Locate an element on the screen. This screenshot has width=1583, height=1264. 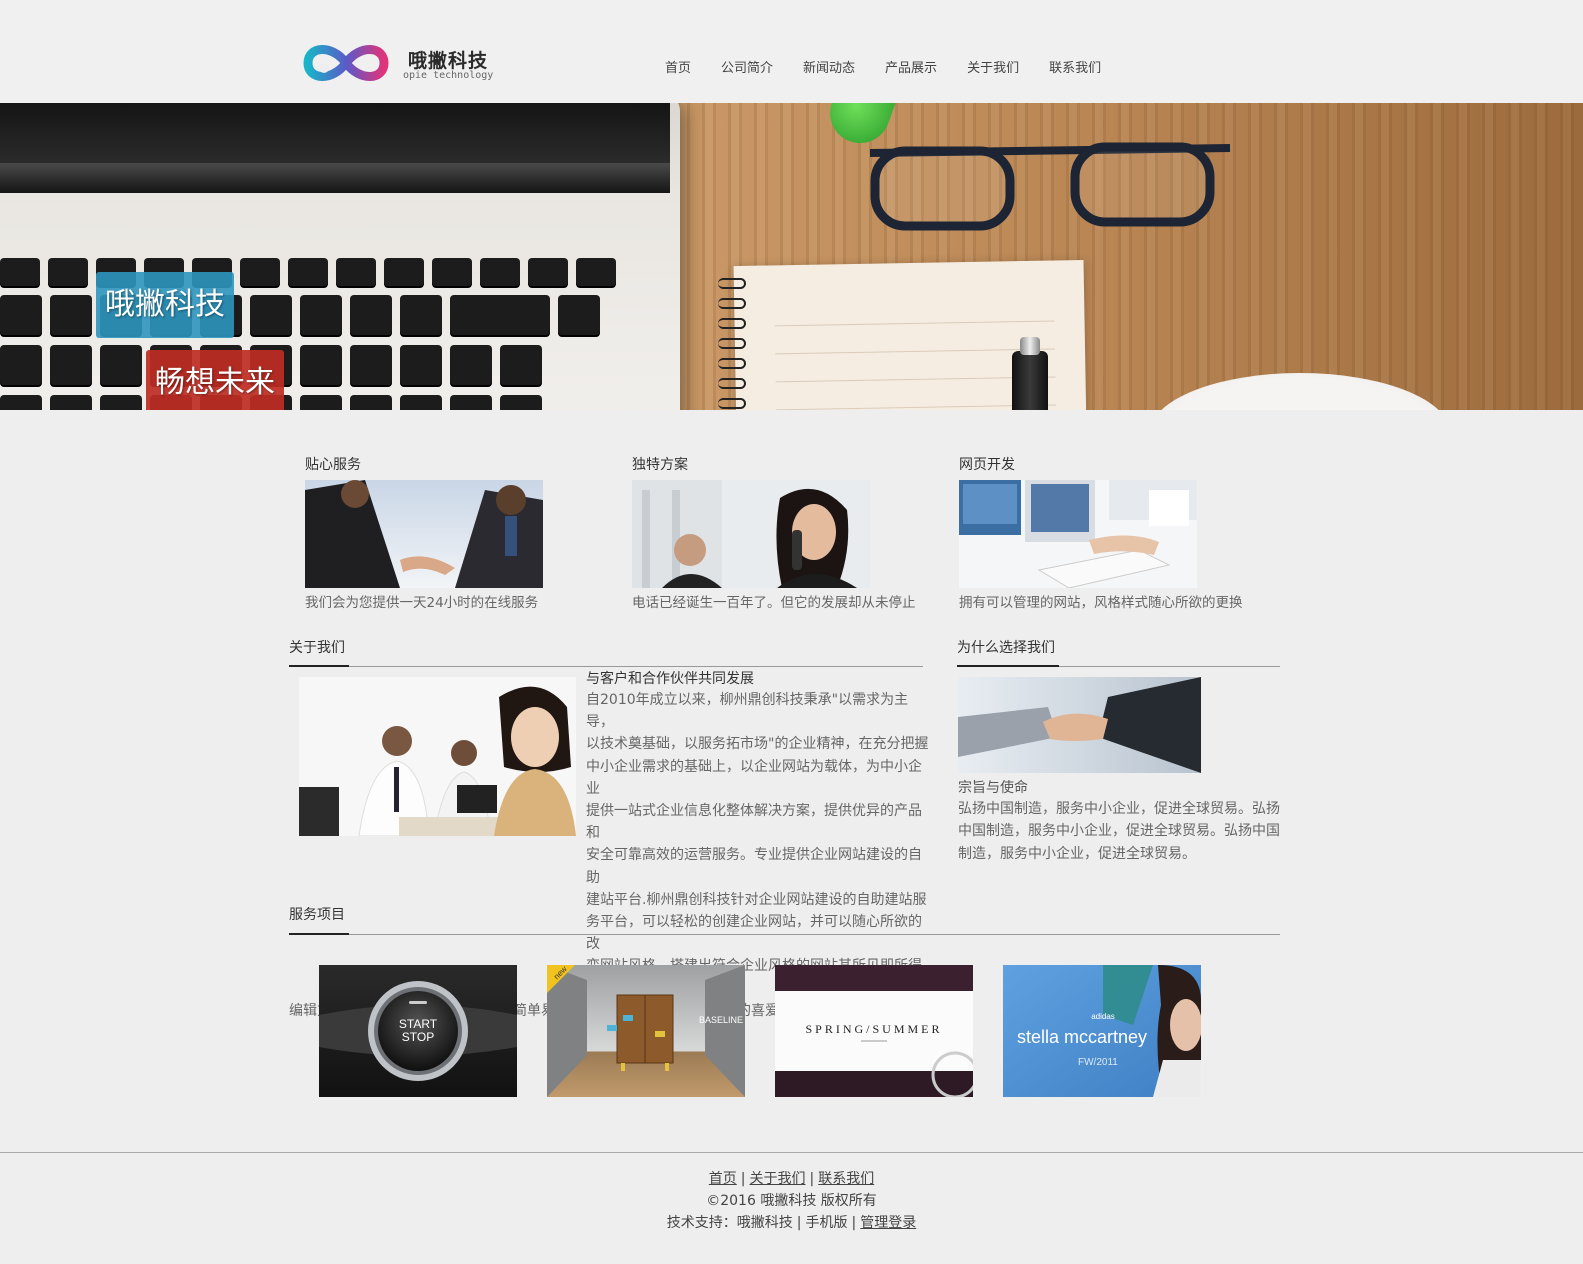
nav-company: 公司简介 is located at coordinates (747, 69).